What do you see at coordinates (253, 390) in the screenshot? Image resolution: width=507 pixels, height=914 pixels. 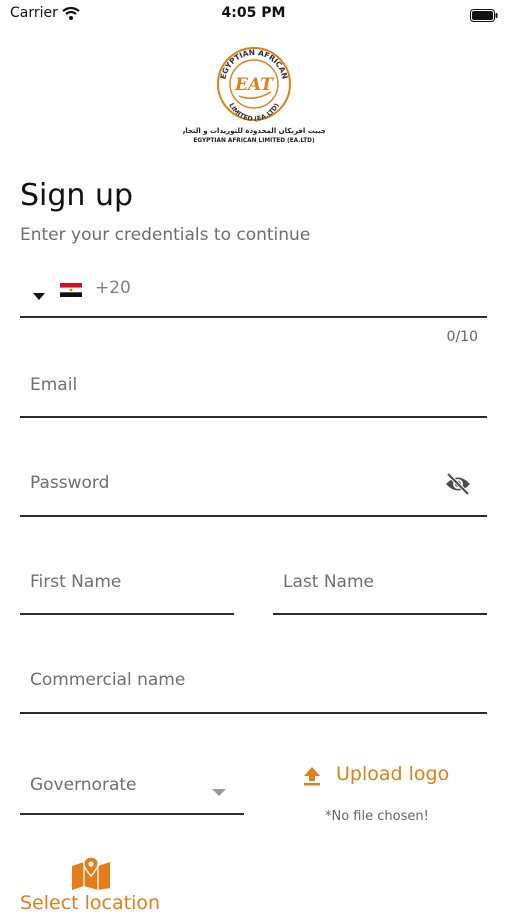 I see `email-field` at bounding box center [253, 390].